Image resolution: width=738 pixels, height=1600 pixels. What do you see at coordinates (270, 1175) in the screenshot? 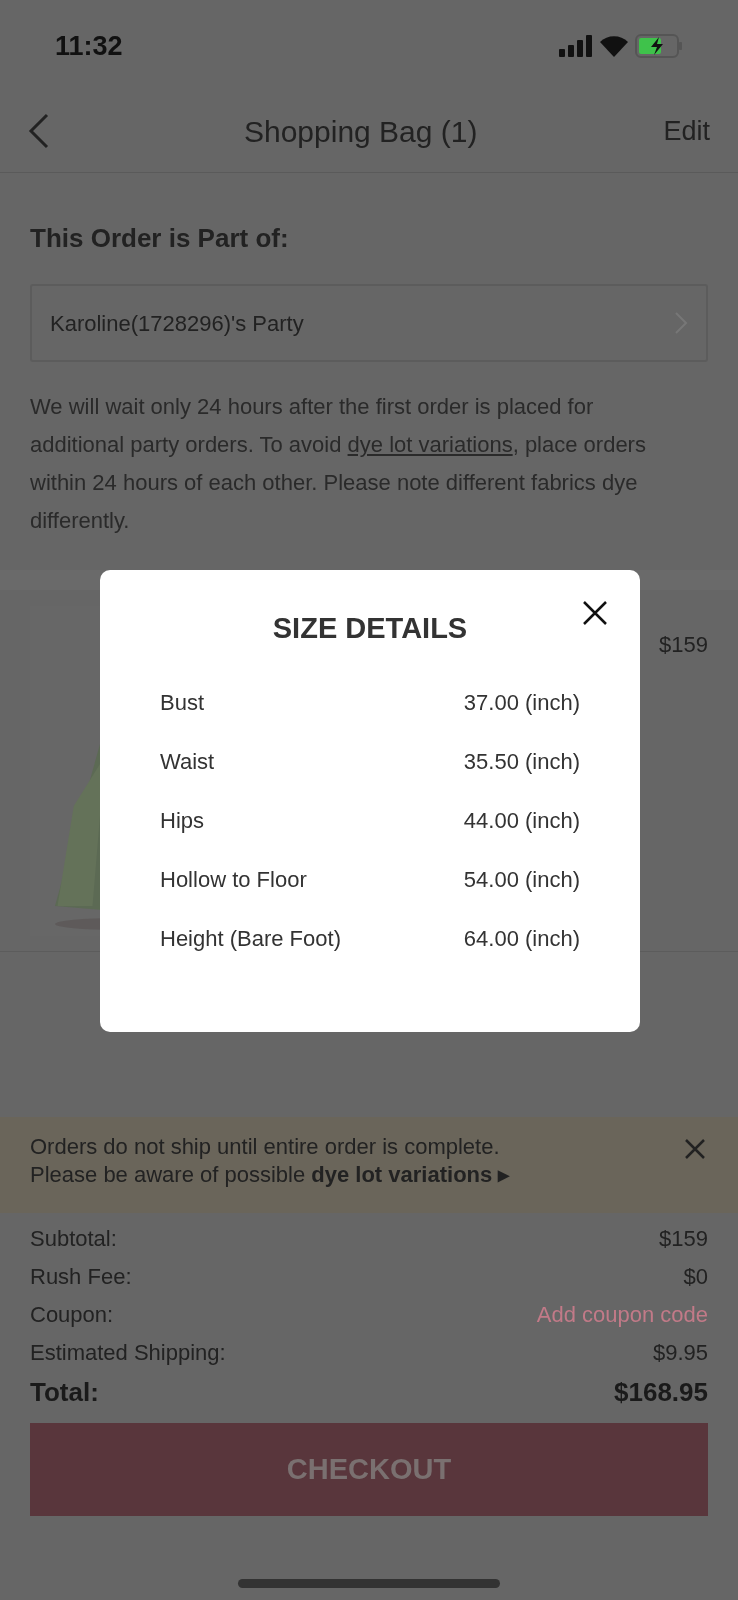
I see `banner-text: Please be aware of possible dye lot variations ▸` at bounding box center [270, 1175].